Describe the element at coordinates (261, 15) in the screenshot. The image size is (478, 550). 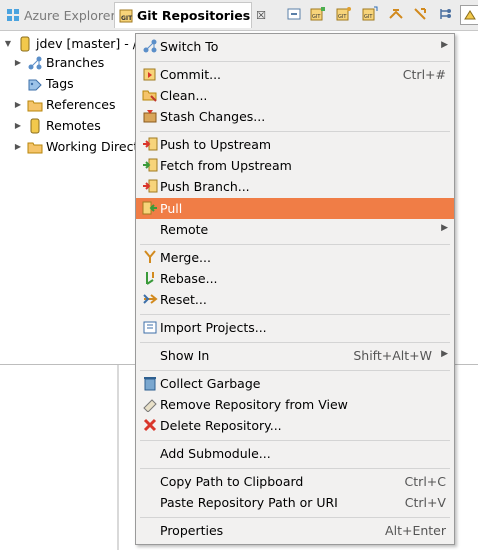
I see `close-icon: ☒` at that location.